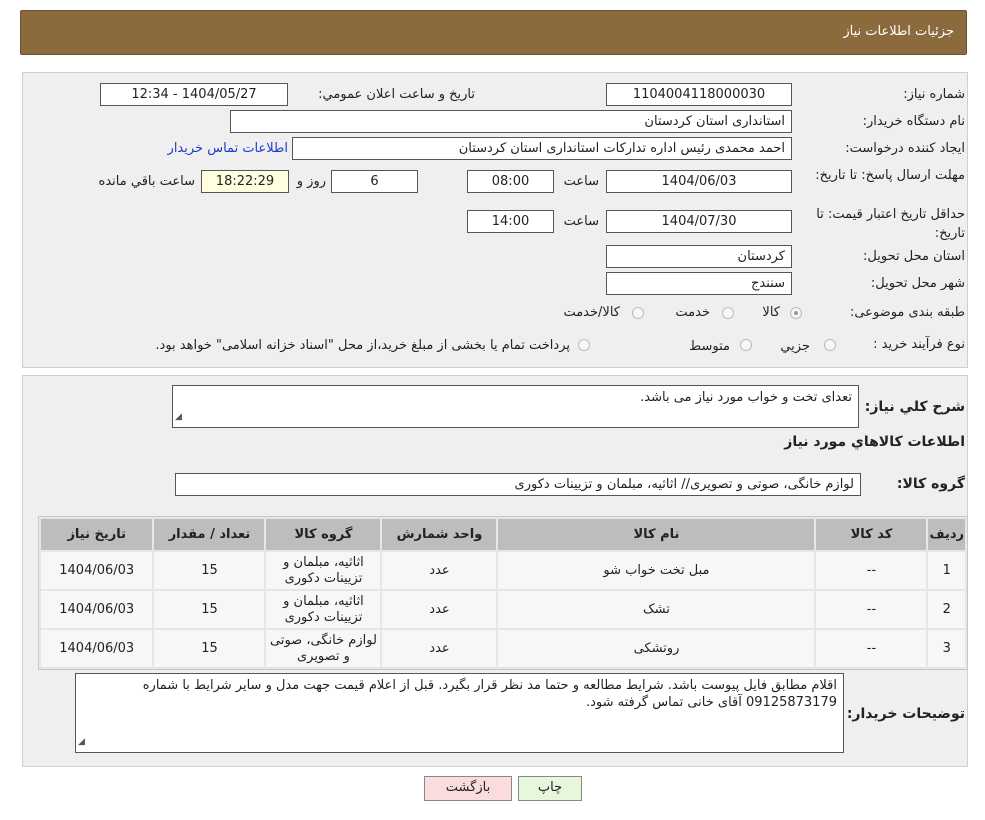  I want to click on validity-hour-label: ساعت, so click(581, 221).